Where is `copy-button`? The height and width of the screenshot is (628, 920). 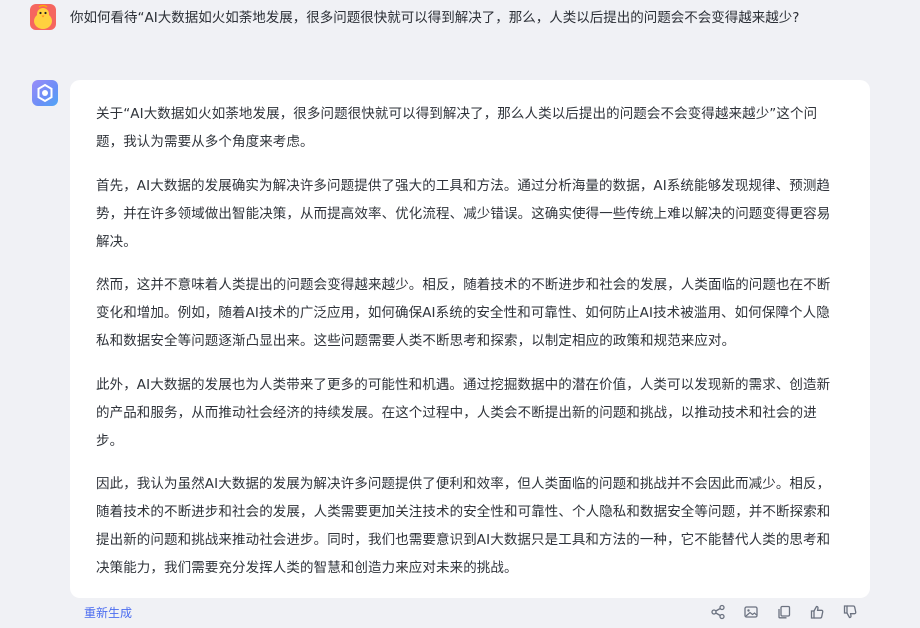
copy-button is located at coordinates (784, 612).